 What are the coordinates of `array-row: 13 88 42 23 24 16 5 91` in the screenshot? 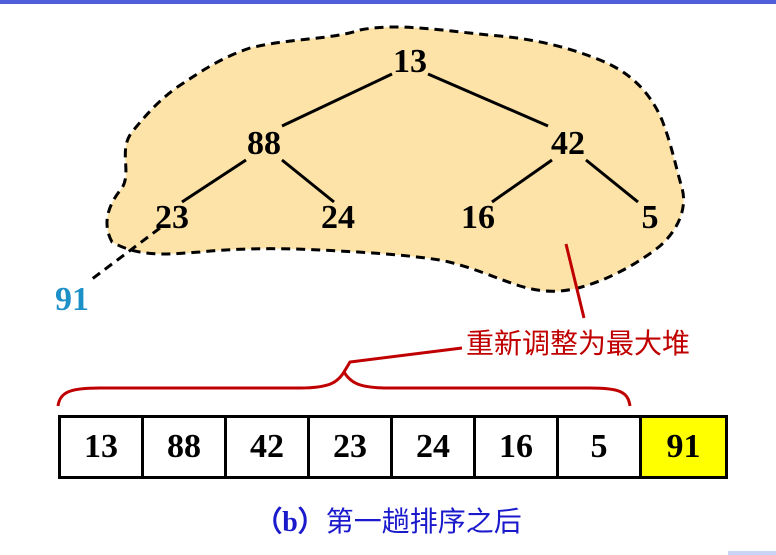 It's located at (393, 447).